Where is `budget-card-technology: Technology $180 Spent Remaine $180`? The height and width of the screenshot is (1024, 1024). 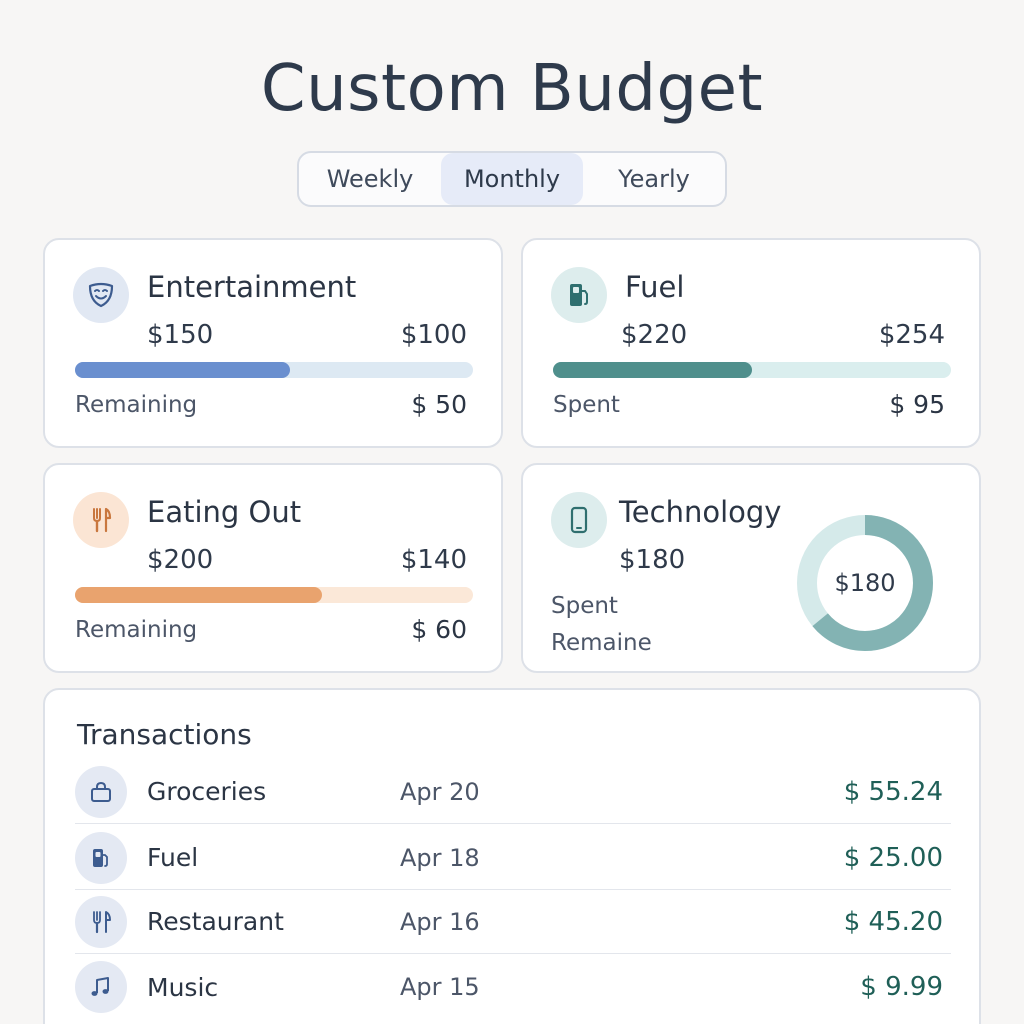 budget-card-technology: Technology $180 Spent Remaine $180 is located at coordinates (751, 568).